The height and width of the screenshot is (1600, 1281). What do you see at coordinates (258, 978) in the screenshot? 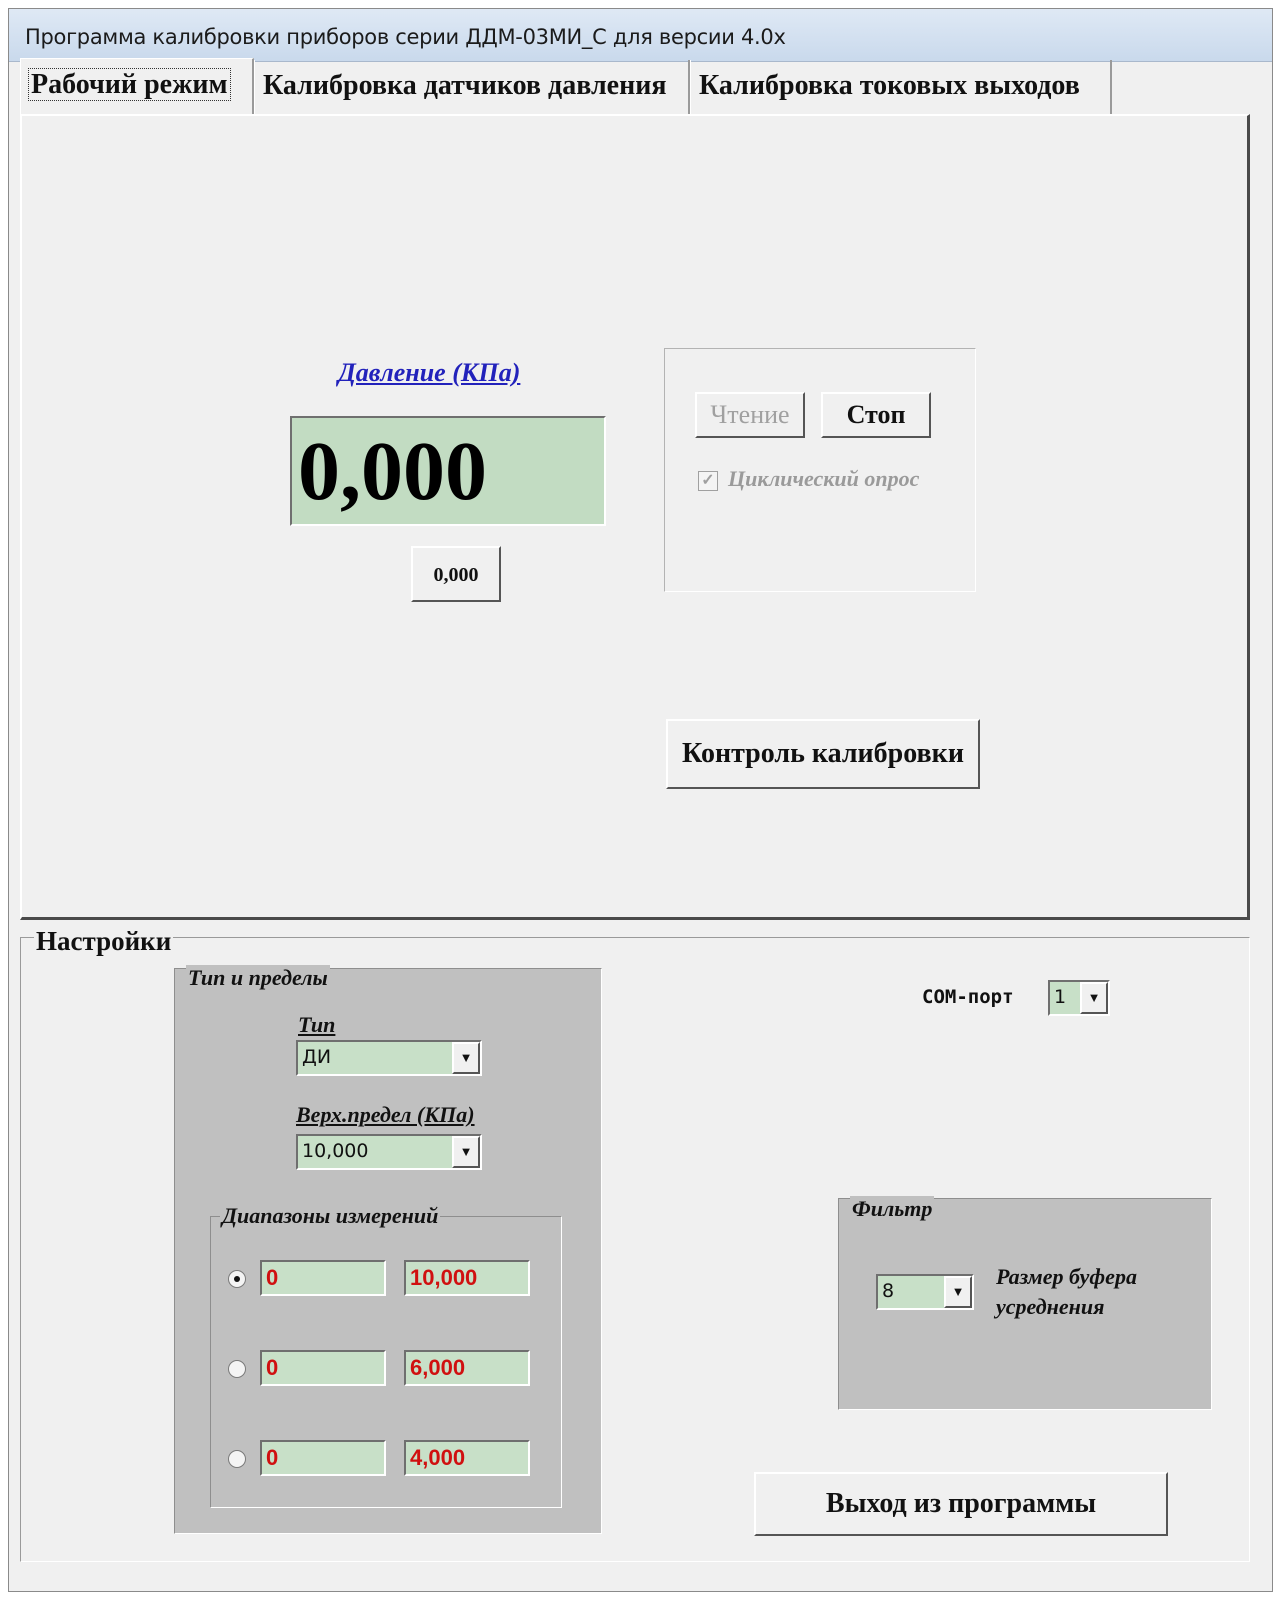
I see `type-limits-title: Тип и пределы` at bounding box center [258, 978].